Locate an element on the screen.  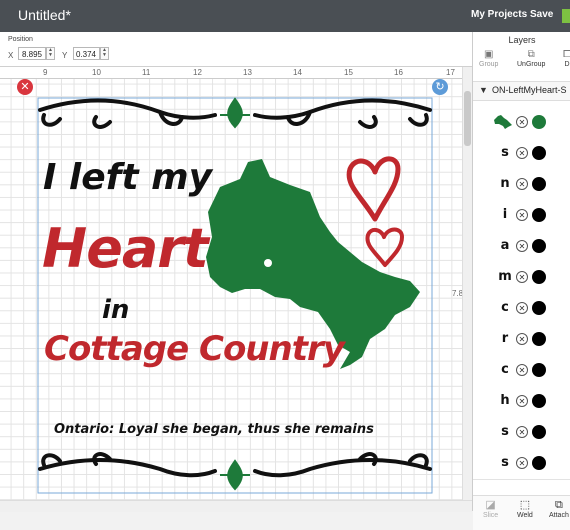
layer-thumbnail: r is located at coordinates (505, 338).